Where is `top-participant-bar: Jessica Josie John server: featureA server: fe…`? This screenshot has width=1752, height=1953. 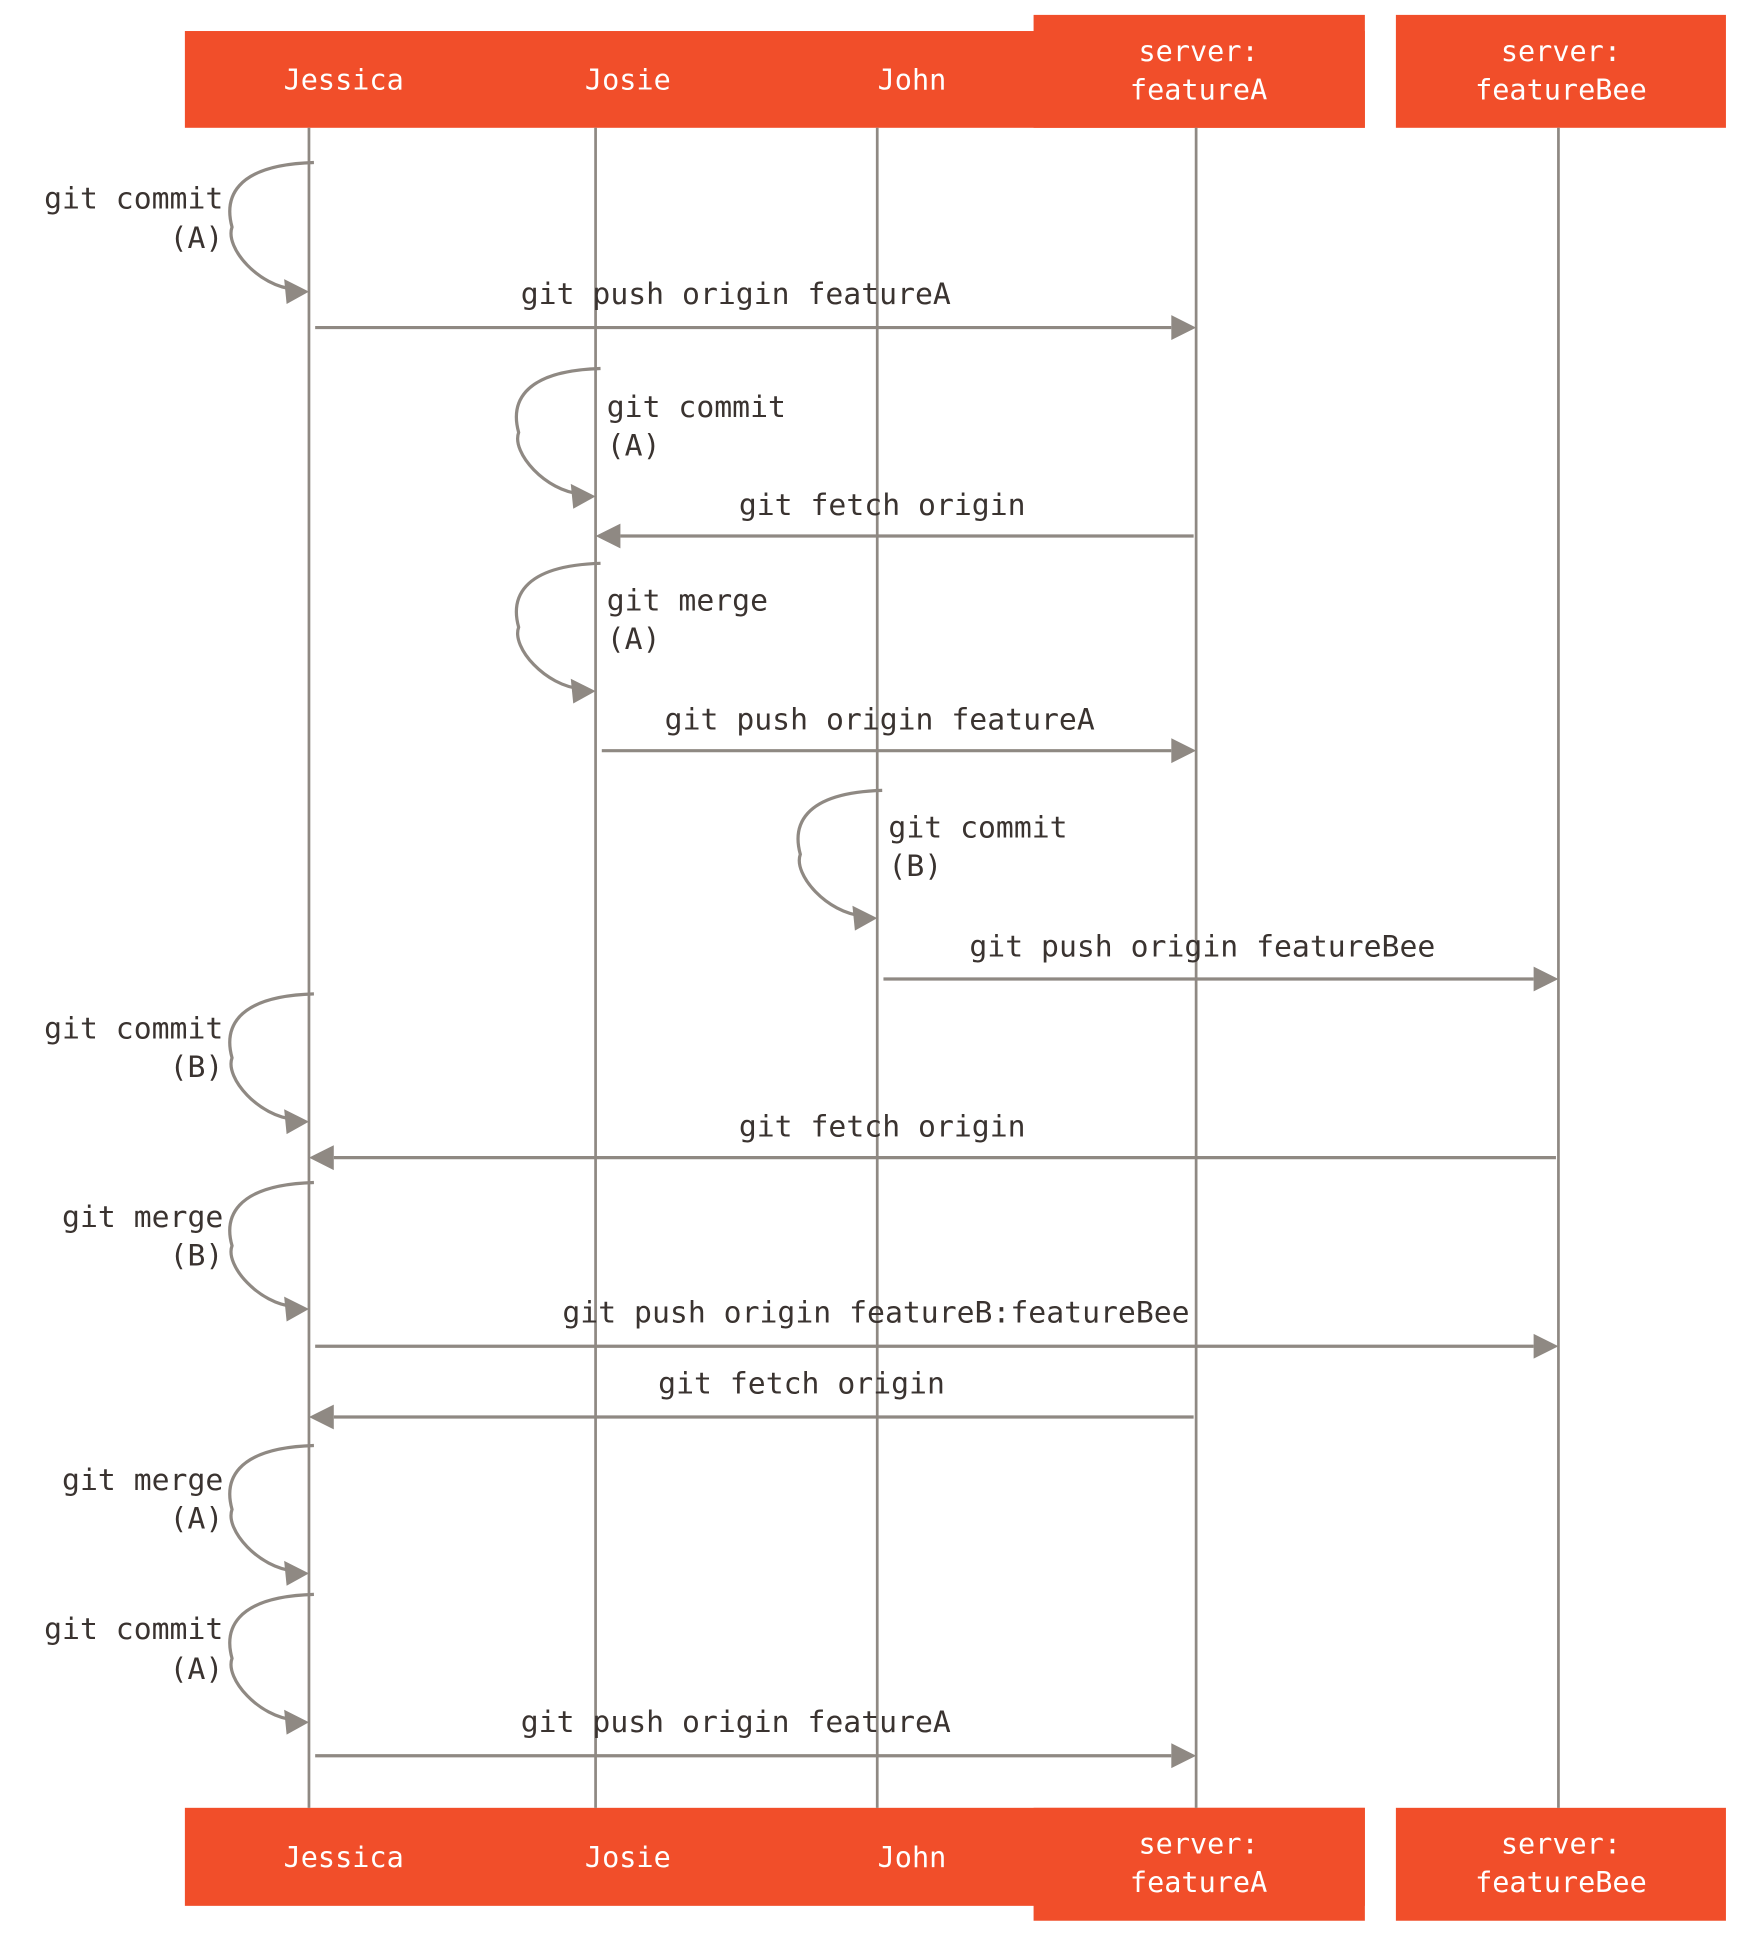 top-participant-bar: Jessica Josie John server: featureA server: fe… is located at coordinates (955, 71).